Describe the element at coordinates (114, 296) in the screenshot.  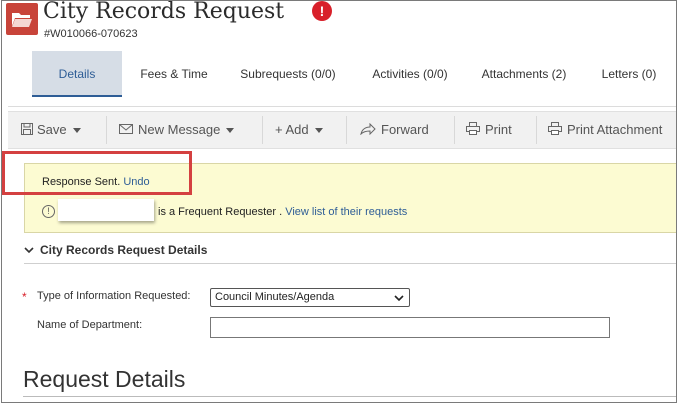
I see `type-of-information-label: Type of Information Requested:` at that location.